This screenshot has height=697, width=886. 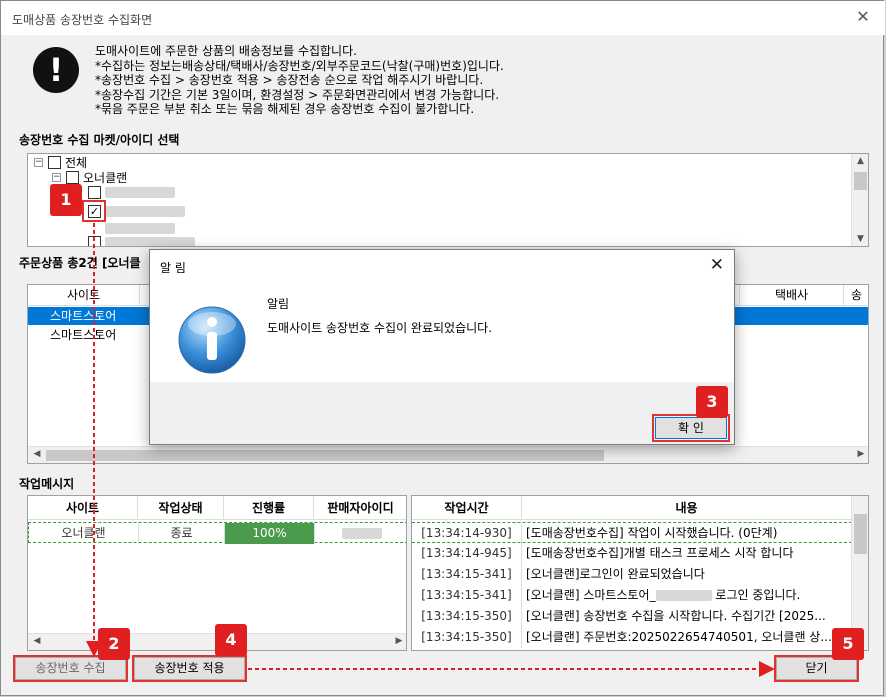 I want to click on info-icon, so click(x=212, y=340).